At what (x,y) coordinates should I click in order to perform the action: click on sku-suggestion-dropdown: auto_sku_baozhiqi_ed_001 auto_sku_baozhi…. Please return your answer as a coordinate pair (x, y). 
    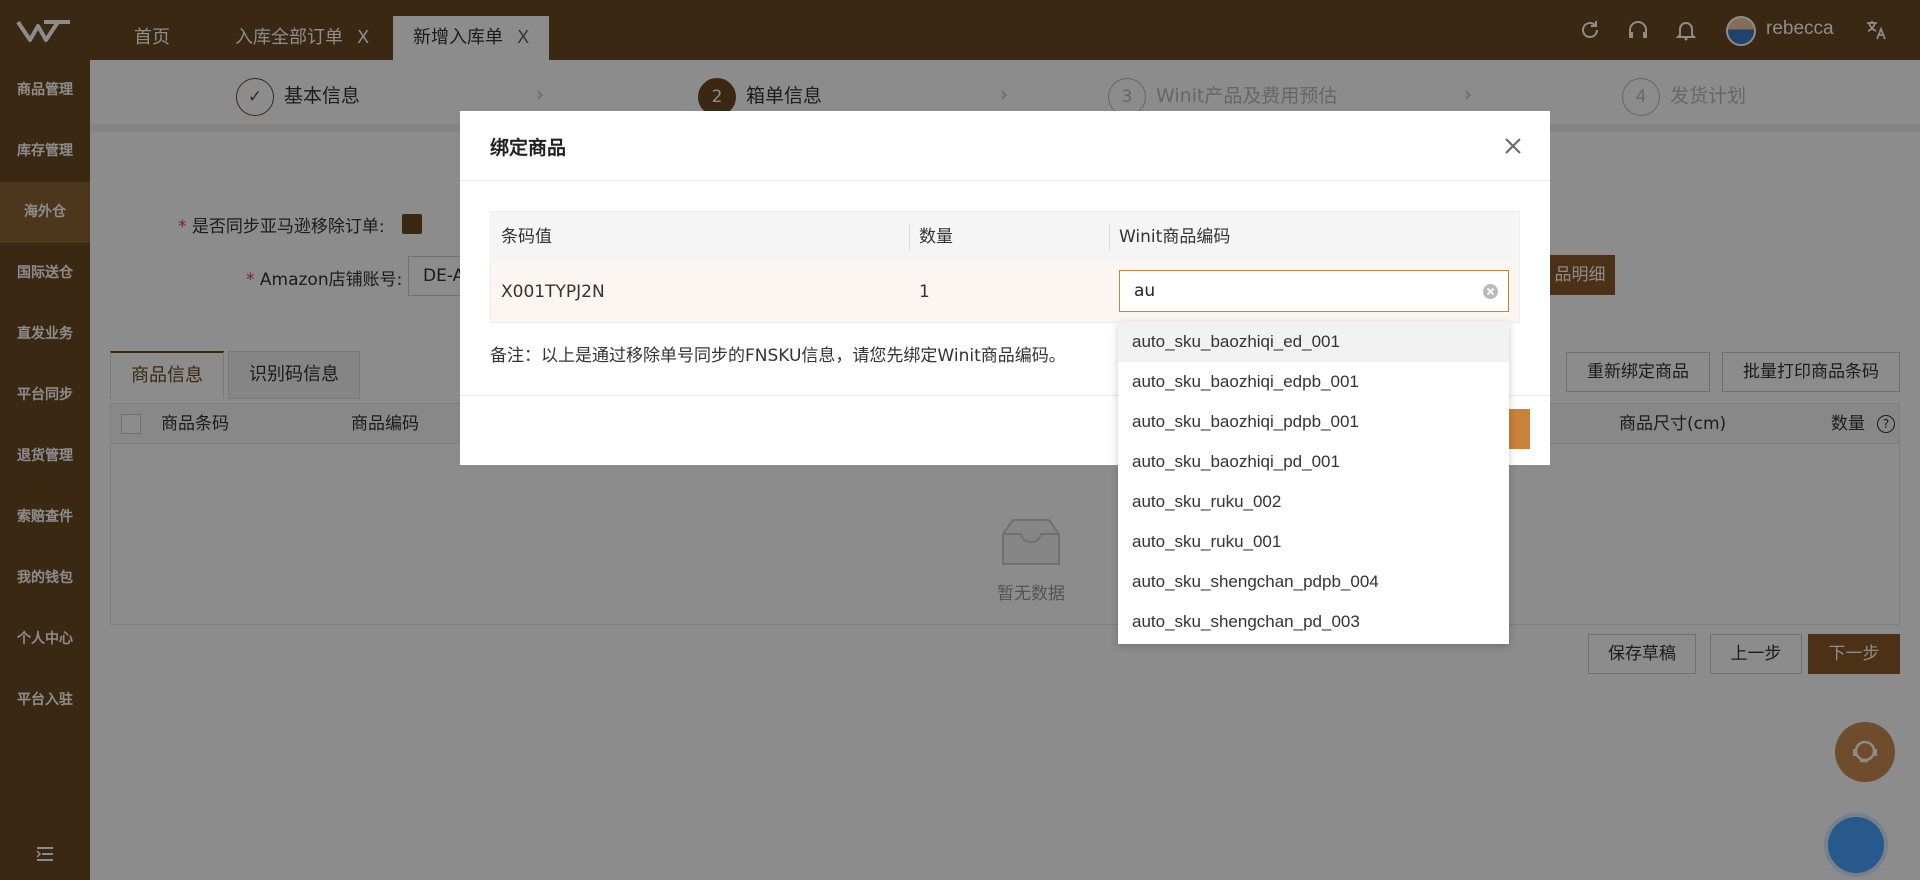
    Looking at the image, I should click on (1313, 483).